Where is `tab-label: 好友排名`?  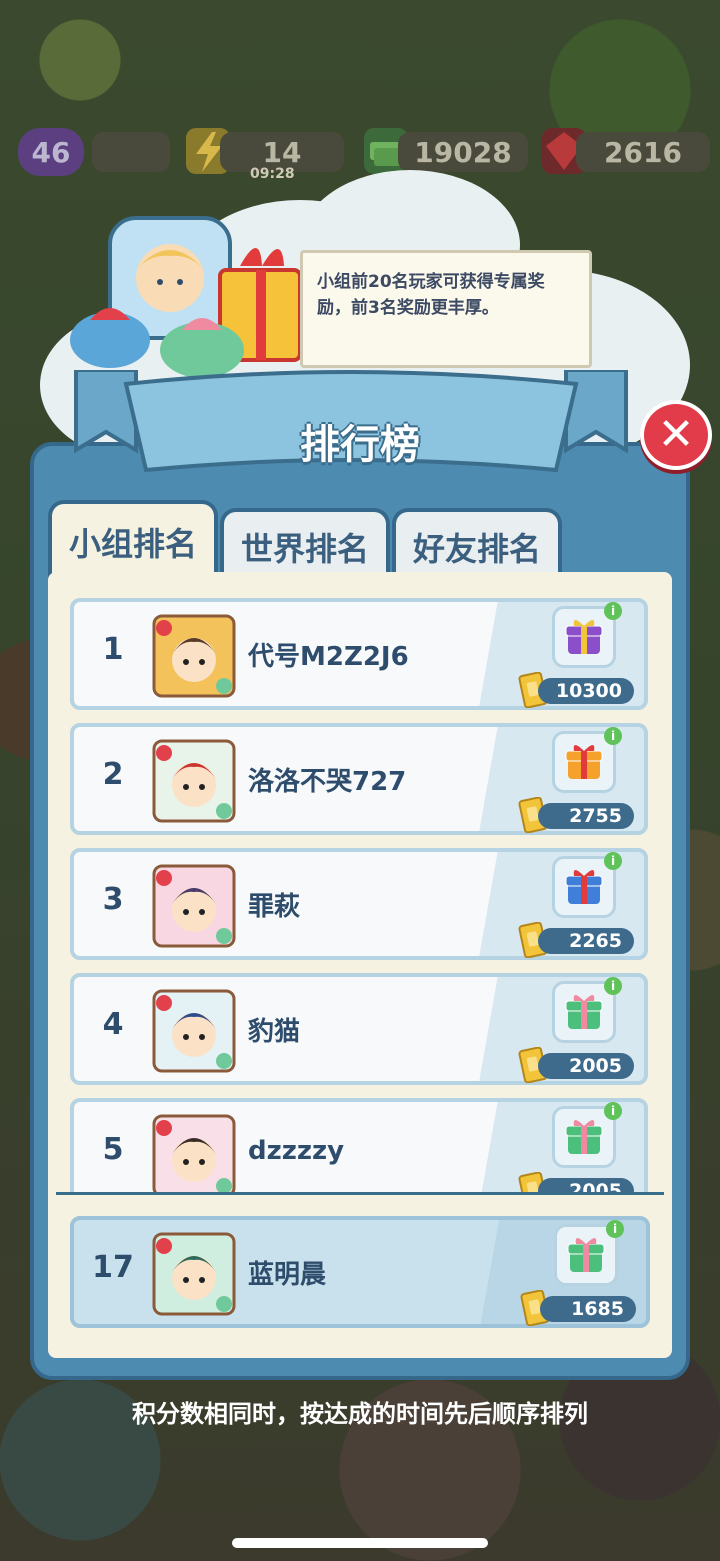
tab-label: 好友排名 is located at coordinates (476, 549).